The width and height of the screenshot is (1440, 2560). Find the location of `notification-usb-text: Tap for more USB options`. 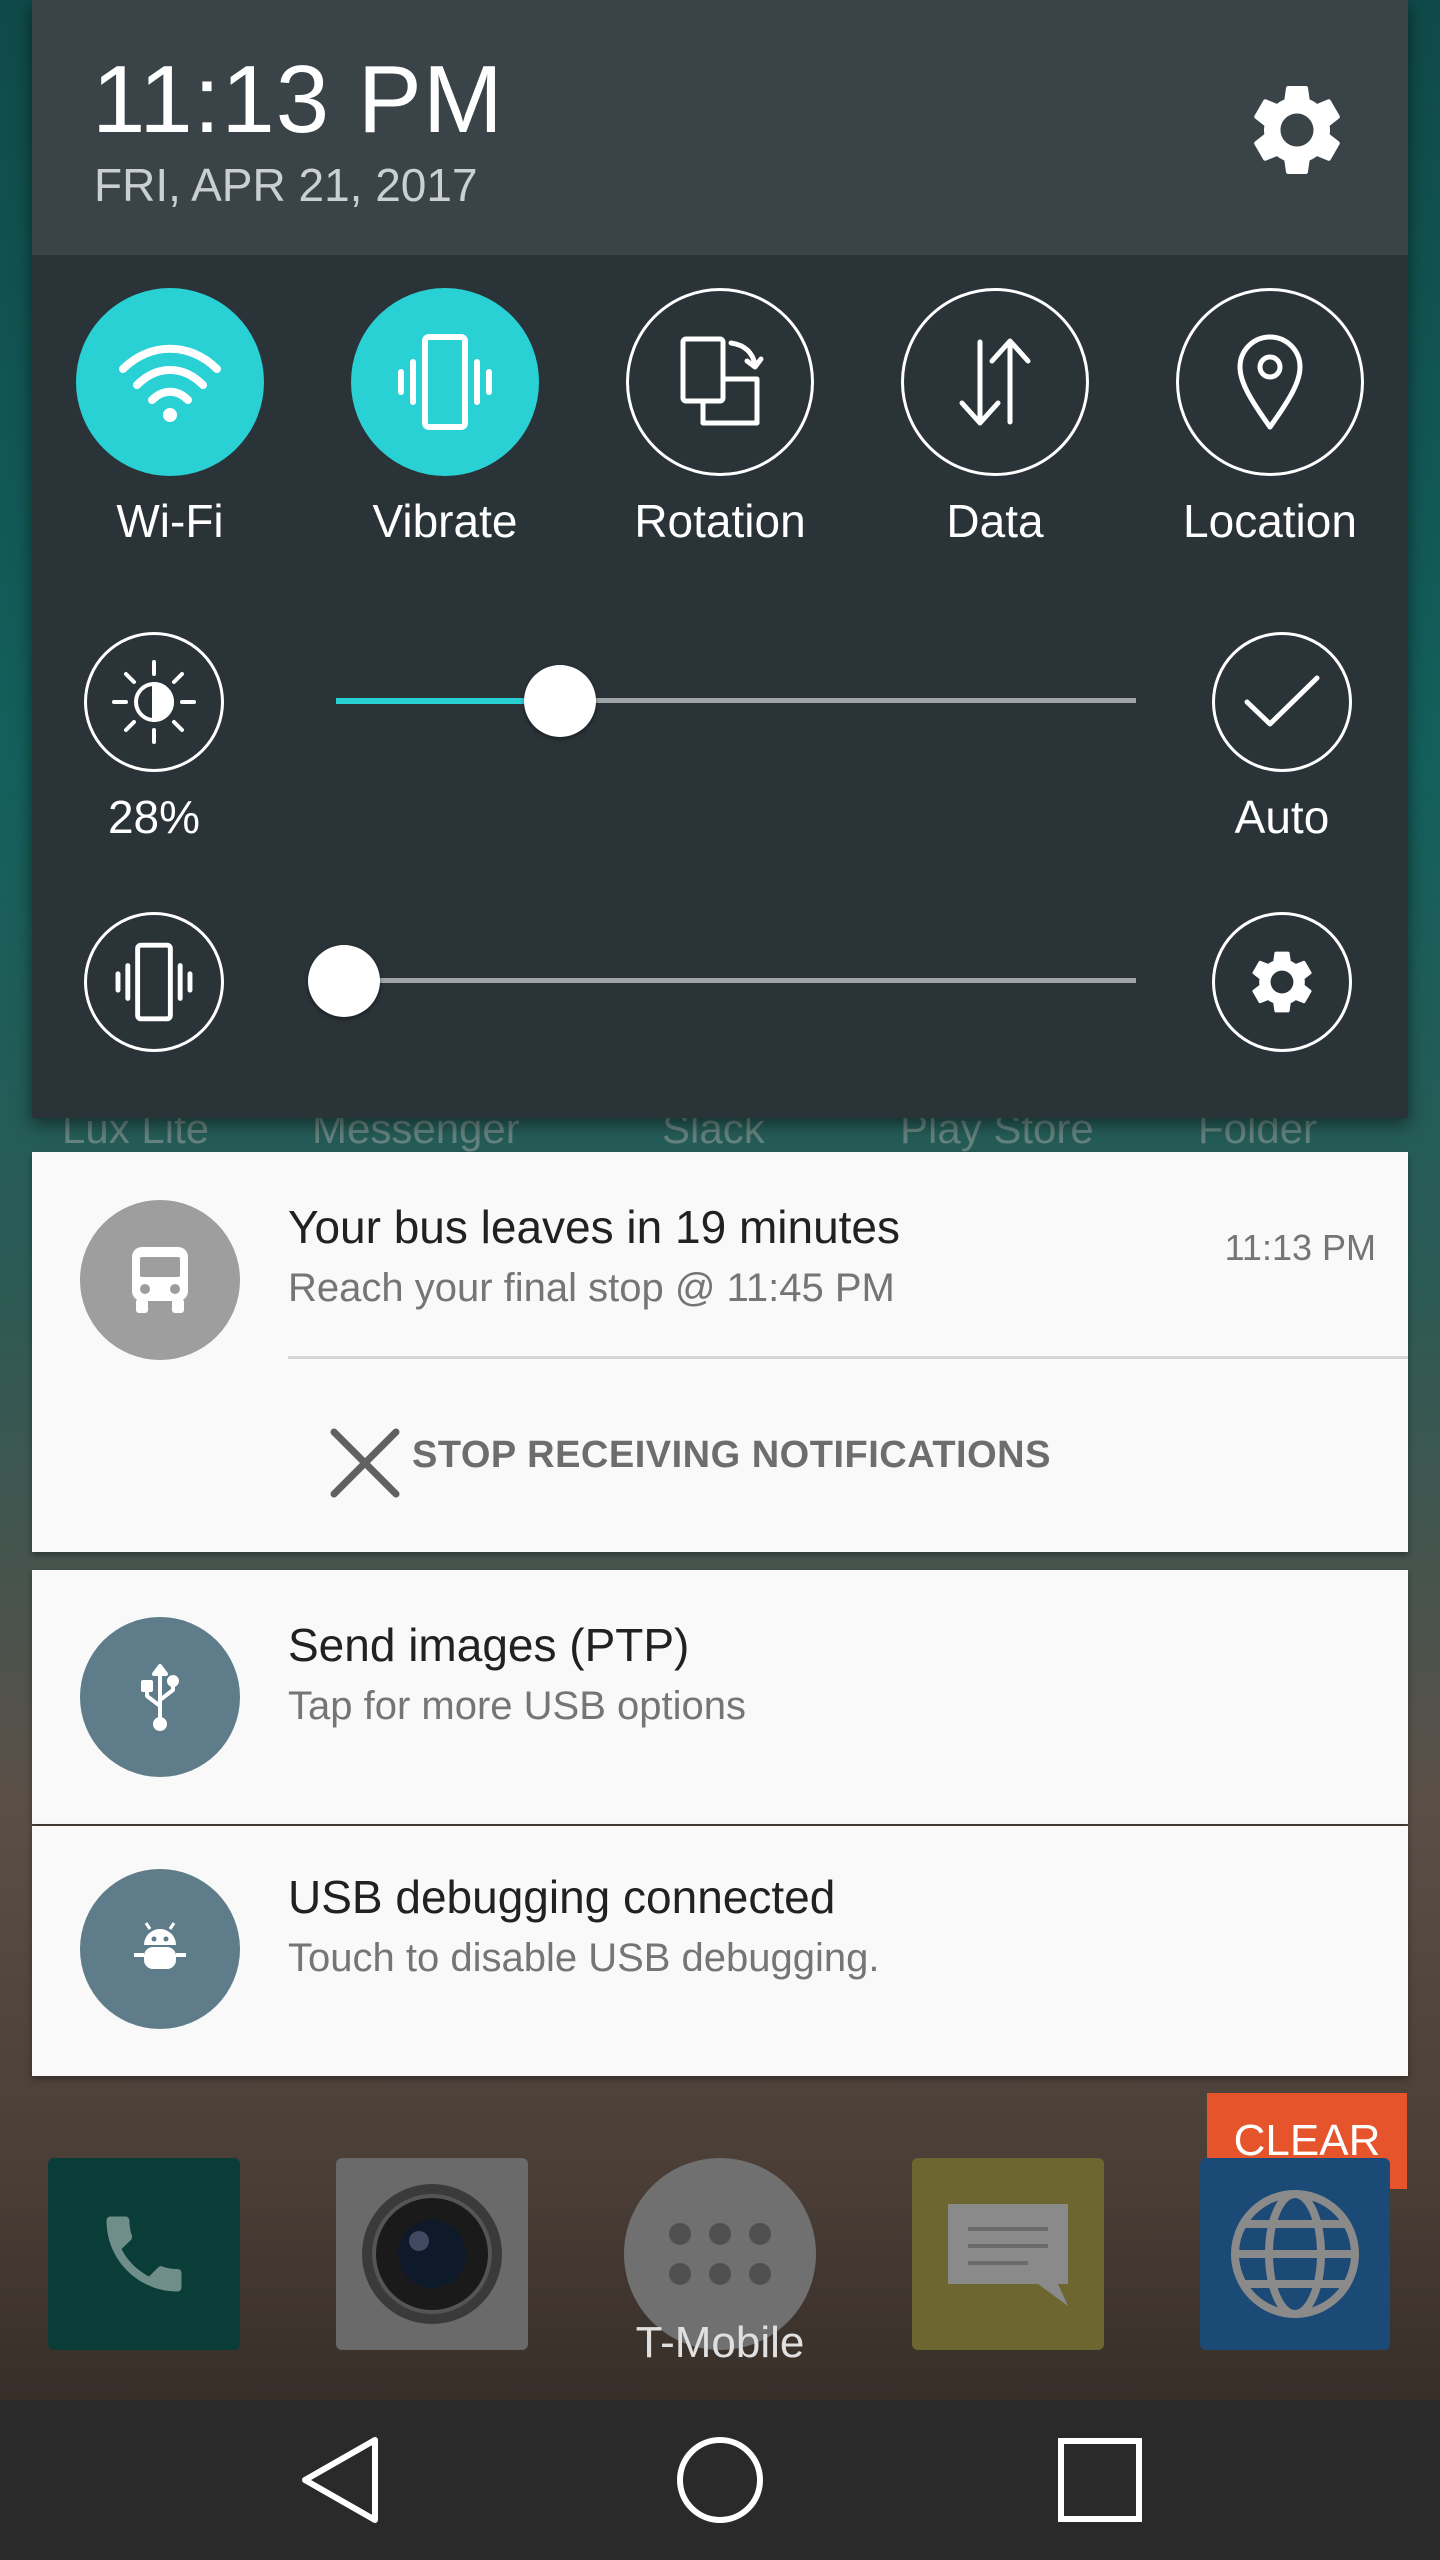

notification-usb-text: Tap for more USB options is located at coordinates (517, 1706).